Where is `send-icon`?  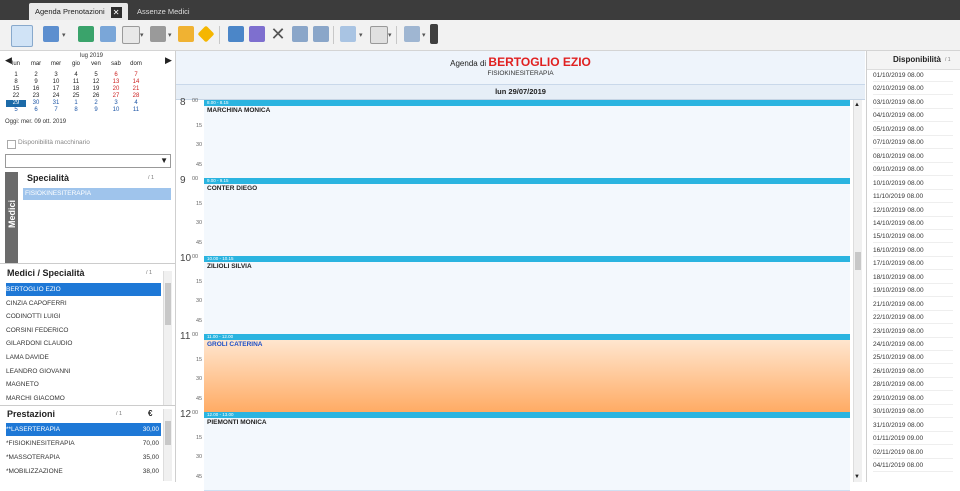 send-icon is located at coordinates (186, 34).